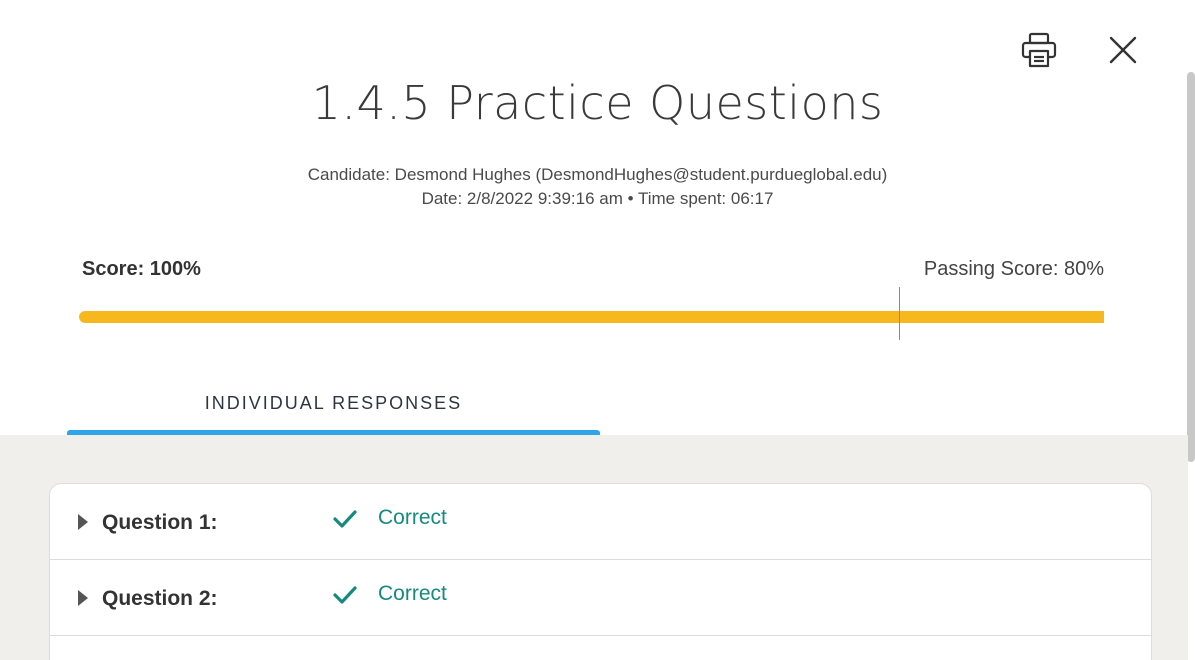 The image size is (1195, 660). I want to click on passing-score-marker, so click(899, 313).